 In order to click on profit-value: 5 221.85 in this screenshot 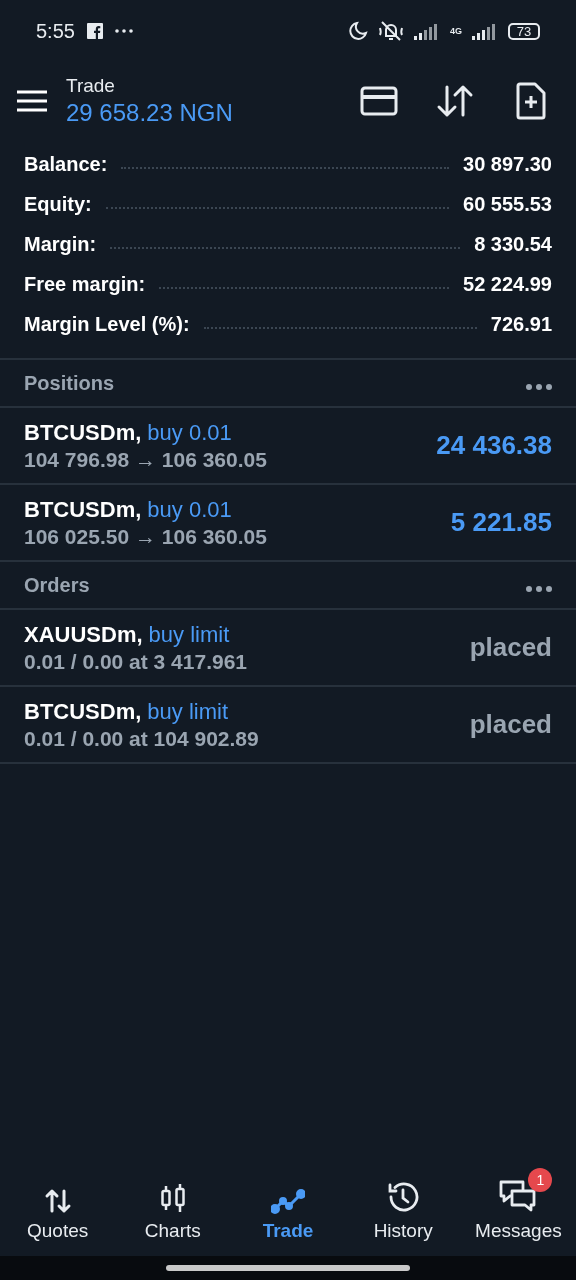, I will do `click(501, 522)`.